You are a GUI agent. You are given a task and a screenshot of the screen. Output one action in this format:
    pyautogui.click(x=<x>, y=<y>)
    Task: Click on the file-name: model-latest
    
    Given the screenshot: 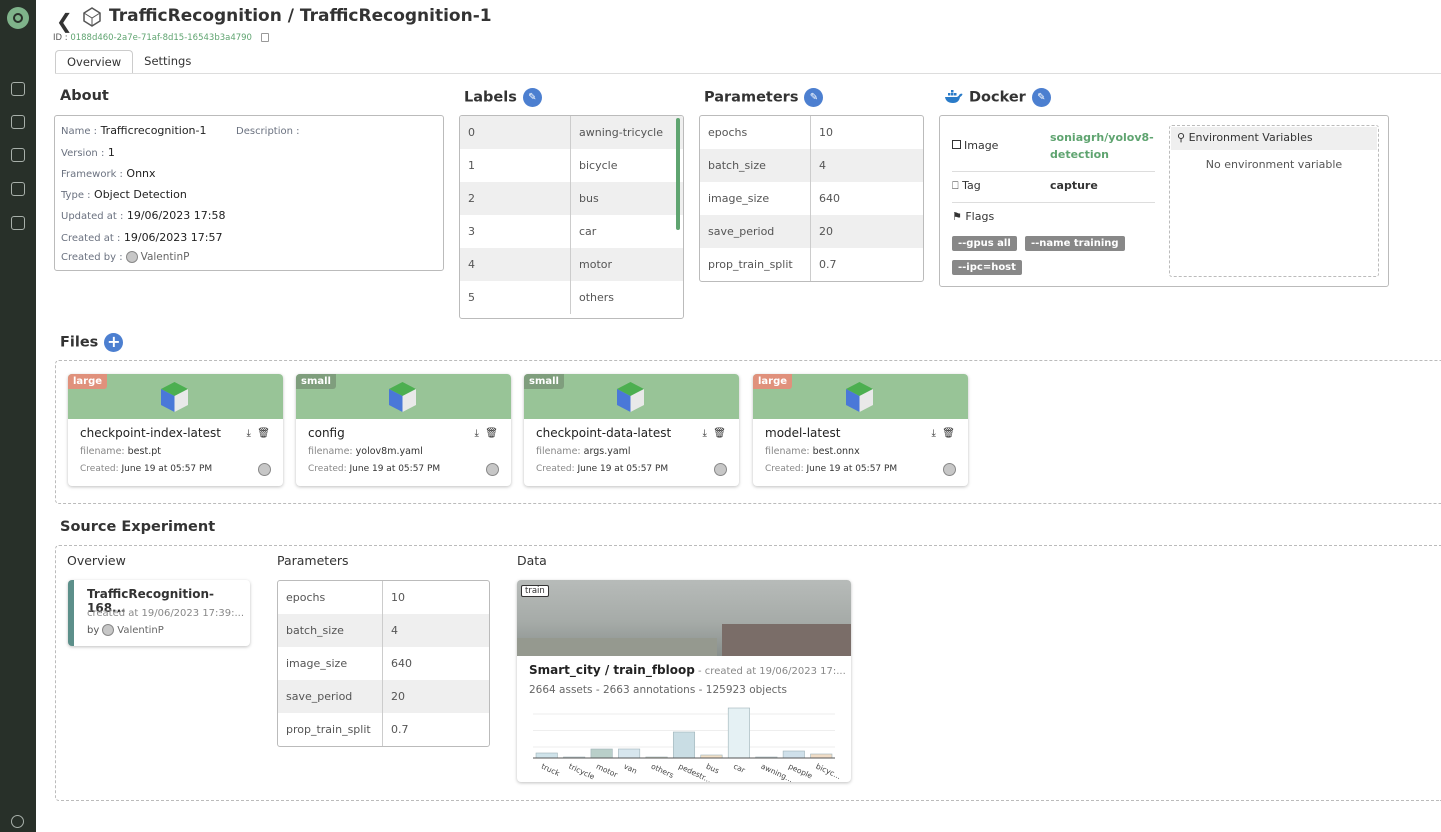 What is the action you would take?
    pyautogui.click(x=803, y=433)
    